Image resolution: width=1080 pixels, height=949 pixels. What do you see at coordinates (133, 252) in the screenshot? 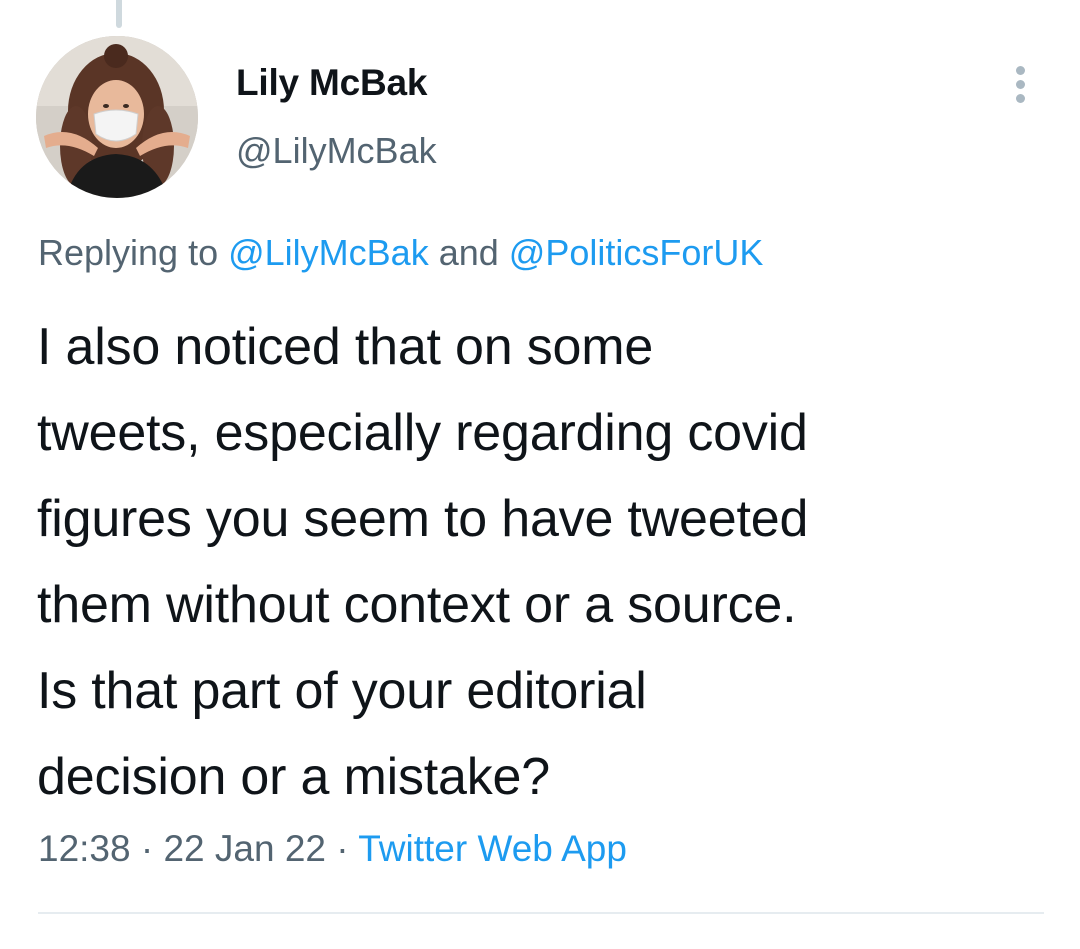
I see `reply-context-prefix: Replying to` at bounding box center [133, 252].